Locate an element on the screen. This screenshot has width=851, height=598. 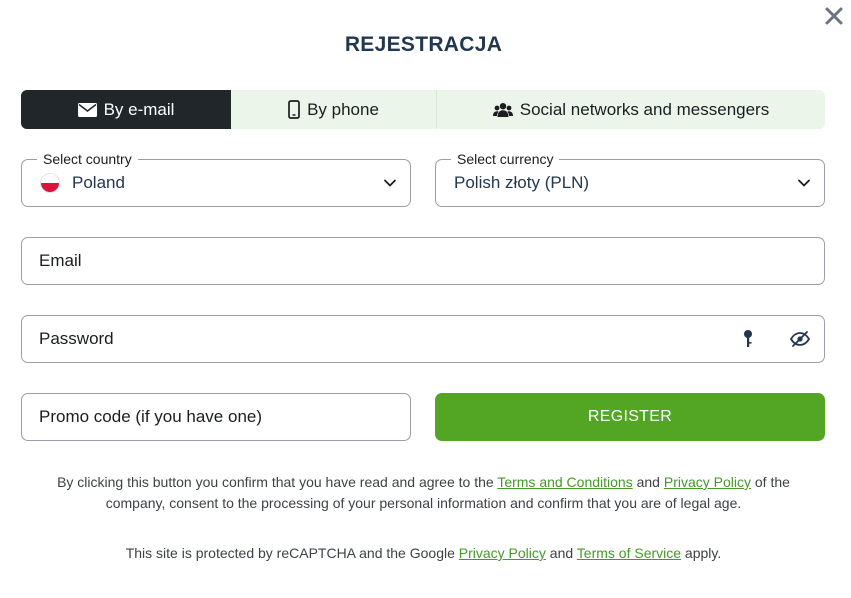
users-icon is located at coordinates (502, 110).